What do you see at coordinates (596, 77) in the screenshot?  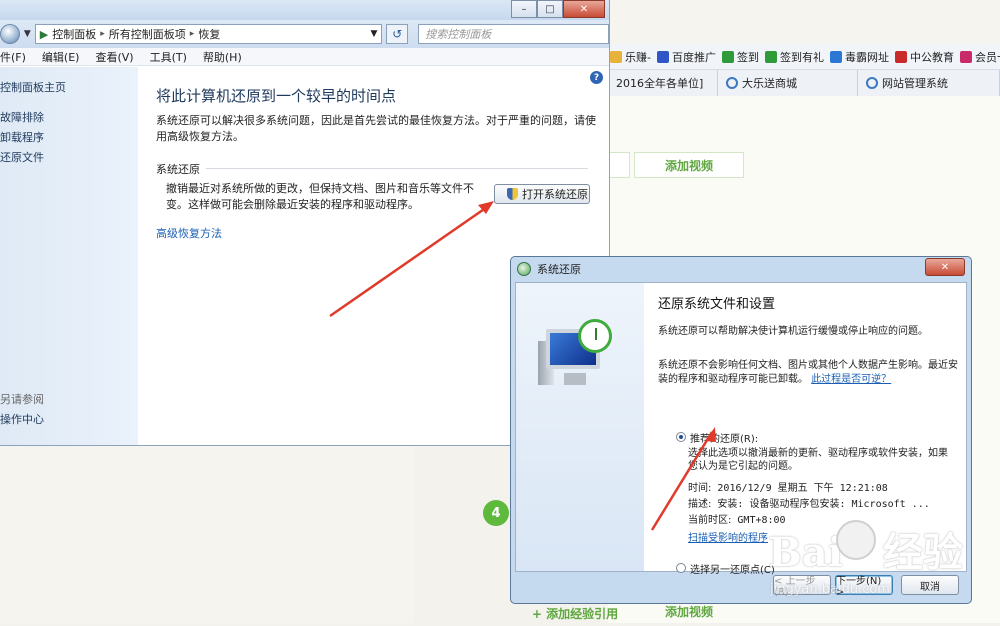 I see `help-icon: ?` at bounding box center [596, 77].